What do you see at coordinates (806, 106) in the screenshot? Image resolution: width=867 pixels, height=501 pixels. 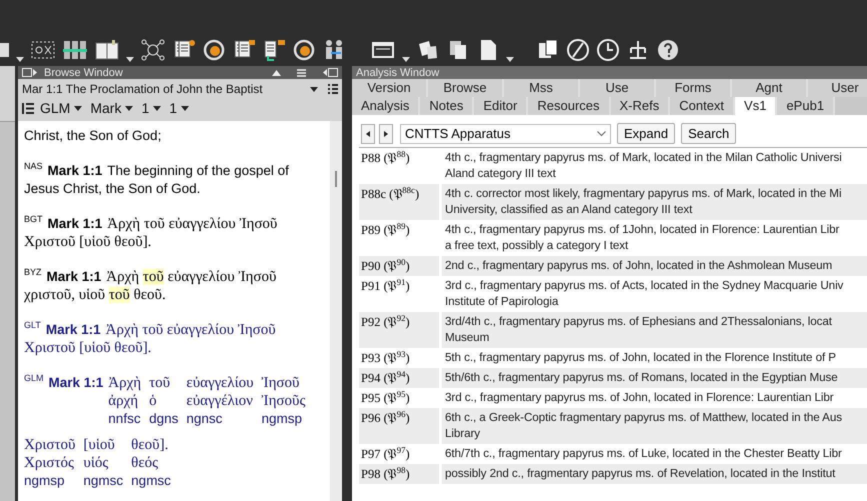 I see `tab: ePub1` at bounding box center [806, 106].